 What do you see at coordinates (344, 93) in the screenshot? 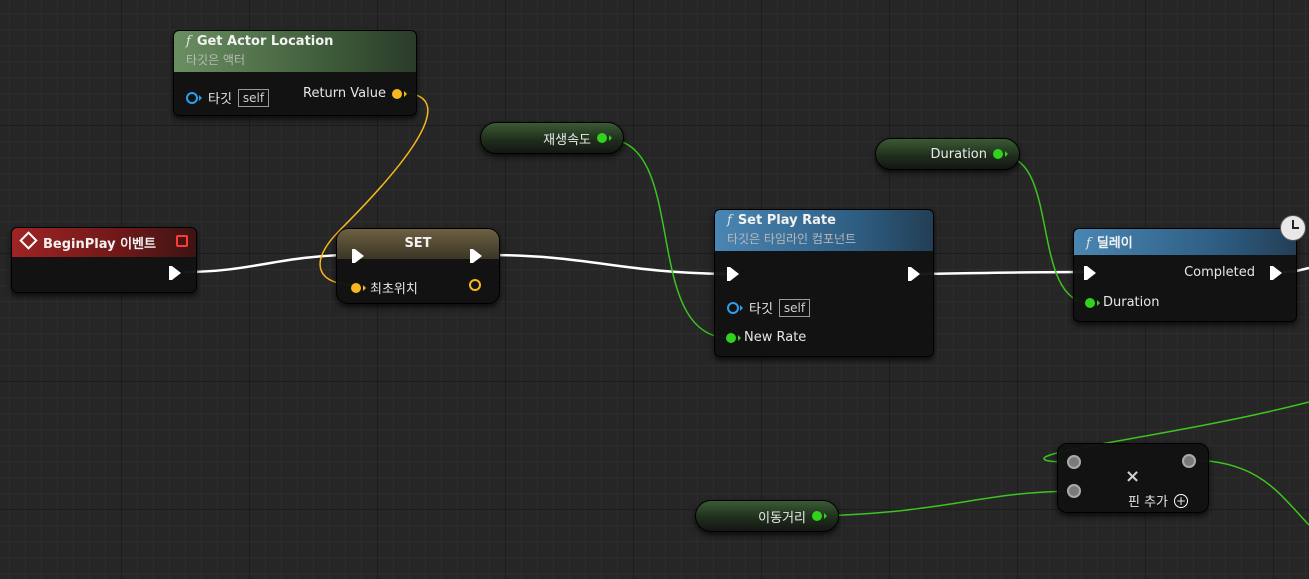
I see `return-value-label: Return Value` at bounding box center [344, 93].